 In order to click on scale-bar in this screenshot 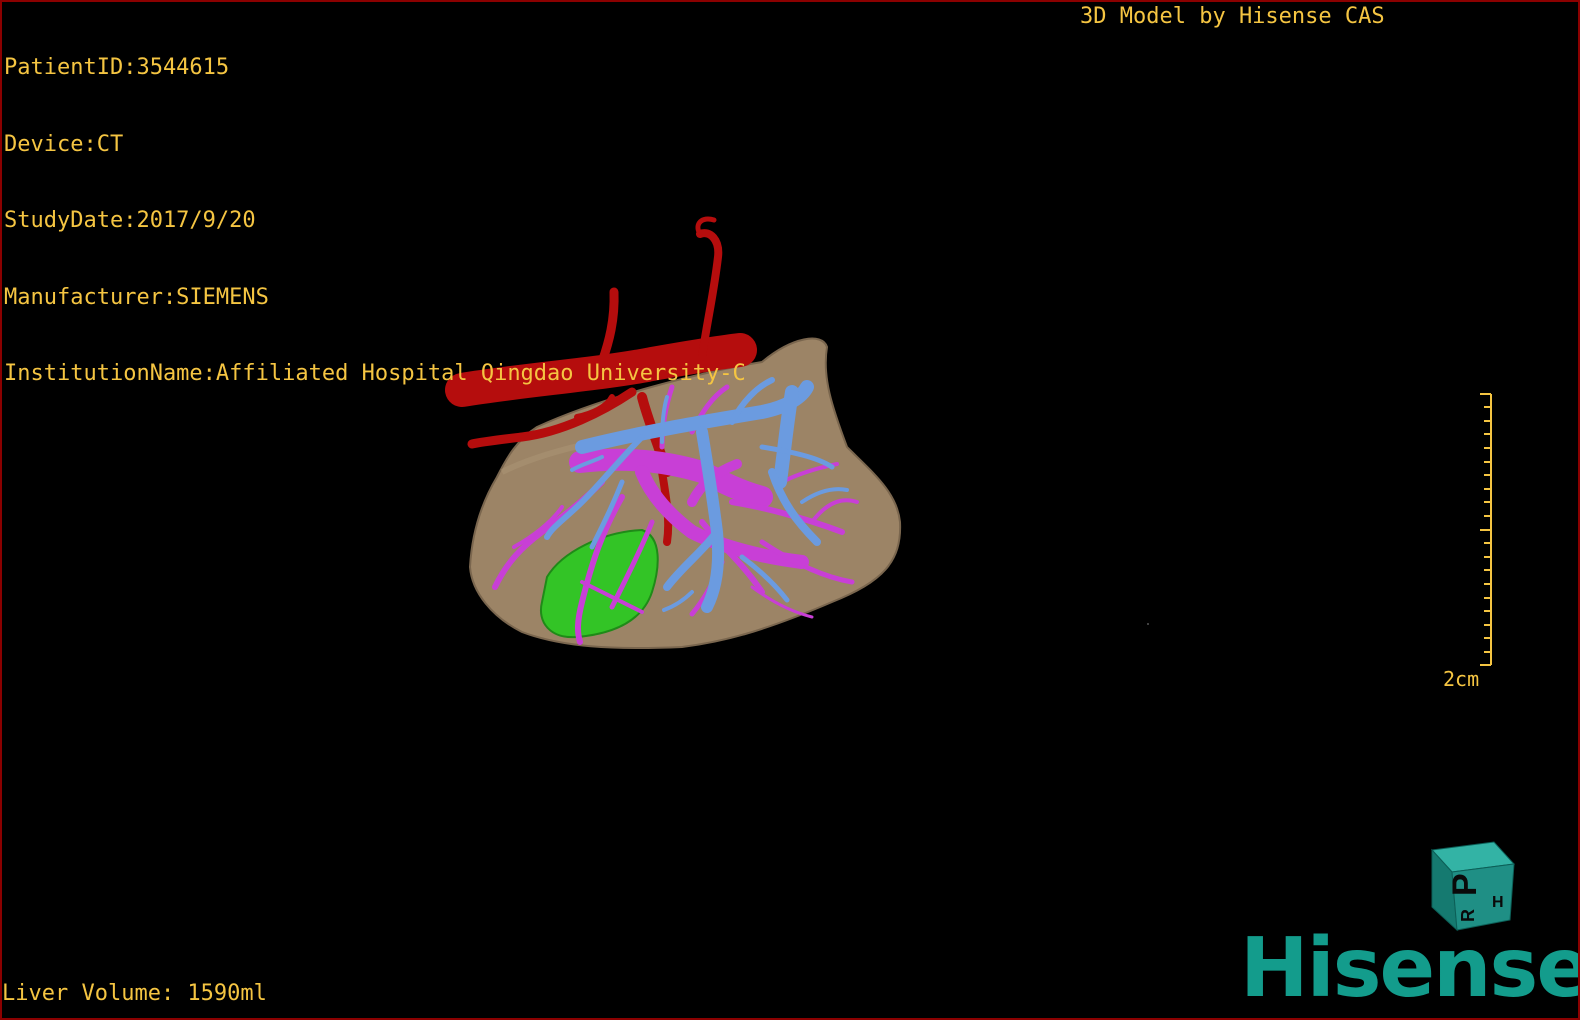, I will do `click(1486, 529)`.